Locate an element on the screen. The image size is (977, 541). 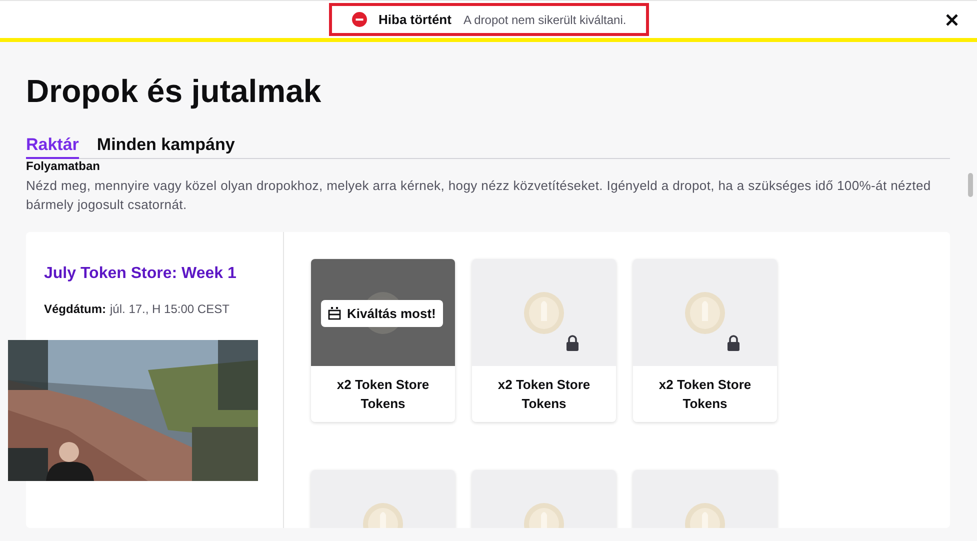
alert-title: Hiba történt is located at coordinates (415, 19).